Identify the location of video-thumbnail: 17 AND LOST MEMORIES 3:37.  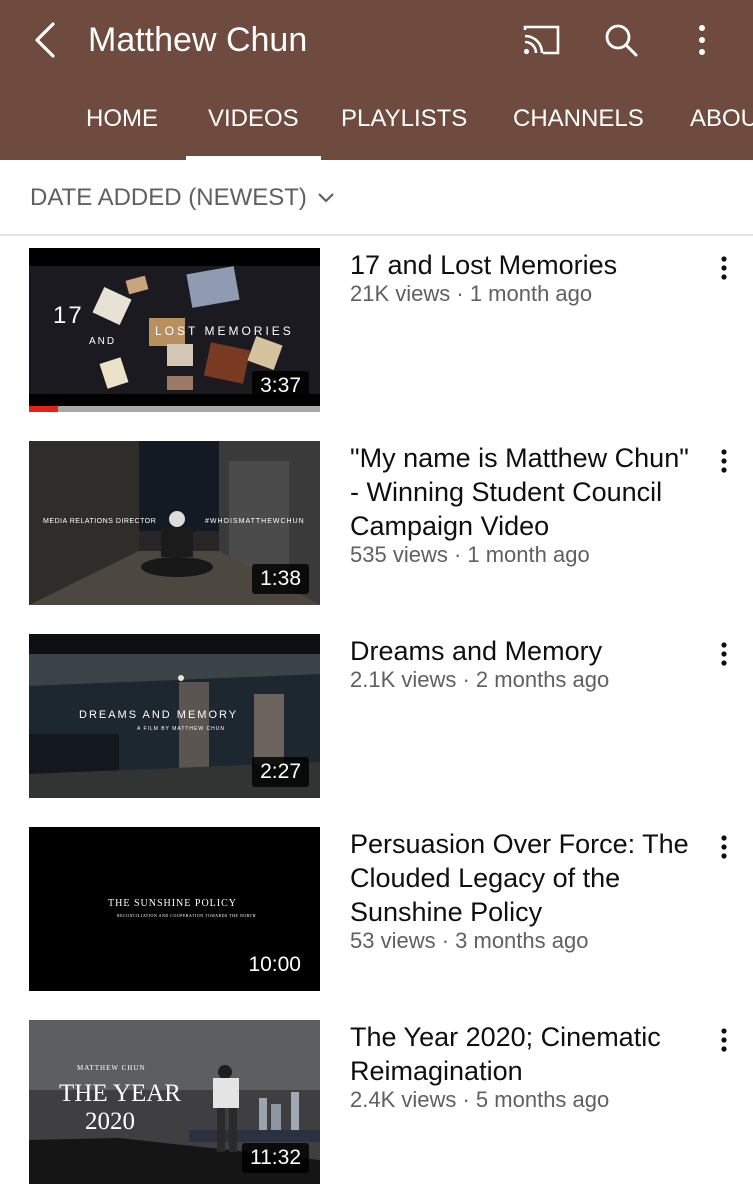
(174, 330).